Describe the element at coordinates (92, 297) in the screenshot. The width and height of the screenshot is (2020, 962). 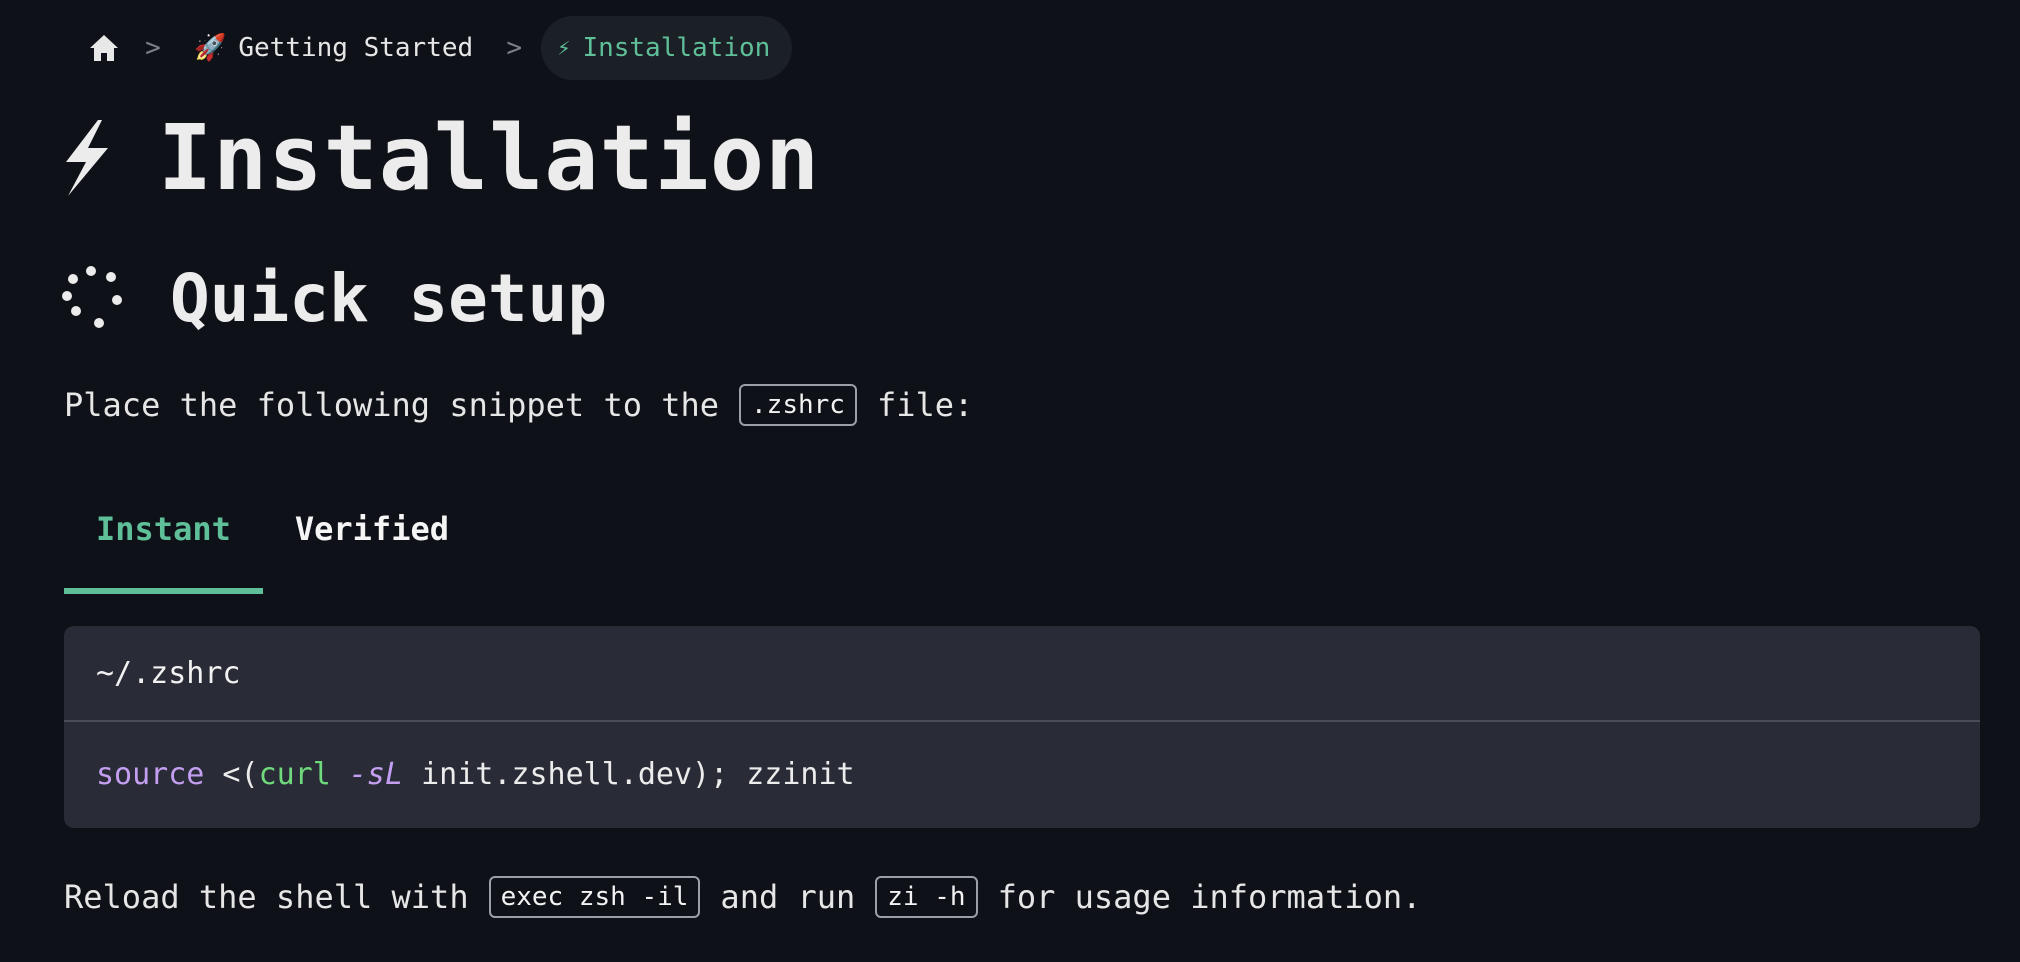
I see `spinner-dots-icon` at that location.